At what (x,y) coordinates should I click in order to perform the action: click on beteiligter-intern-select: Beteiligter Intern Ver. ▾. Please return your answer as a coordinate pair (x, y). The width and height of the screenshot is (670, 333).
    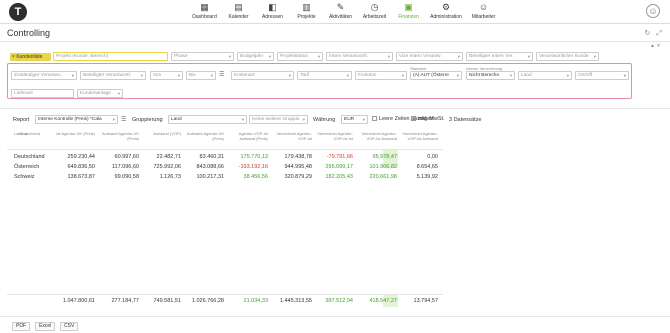
    Looking at the image, I should click on (499, 56).